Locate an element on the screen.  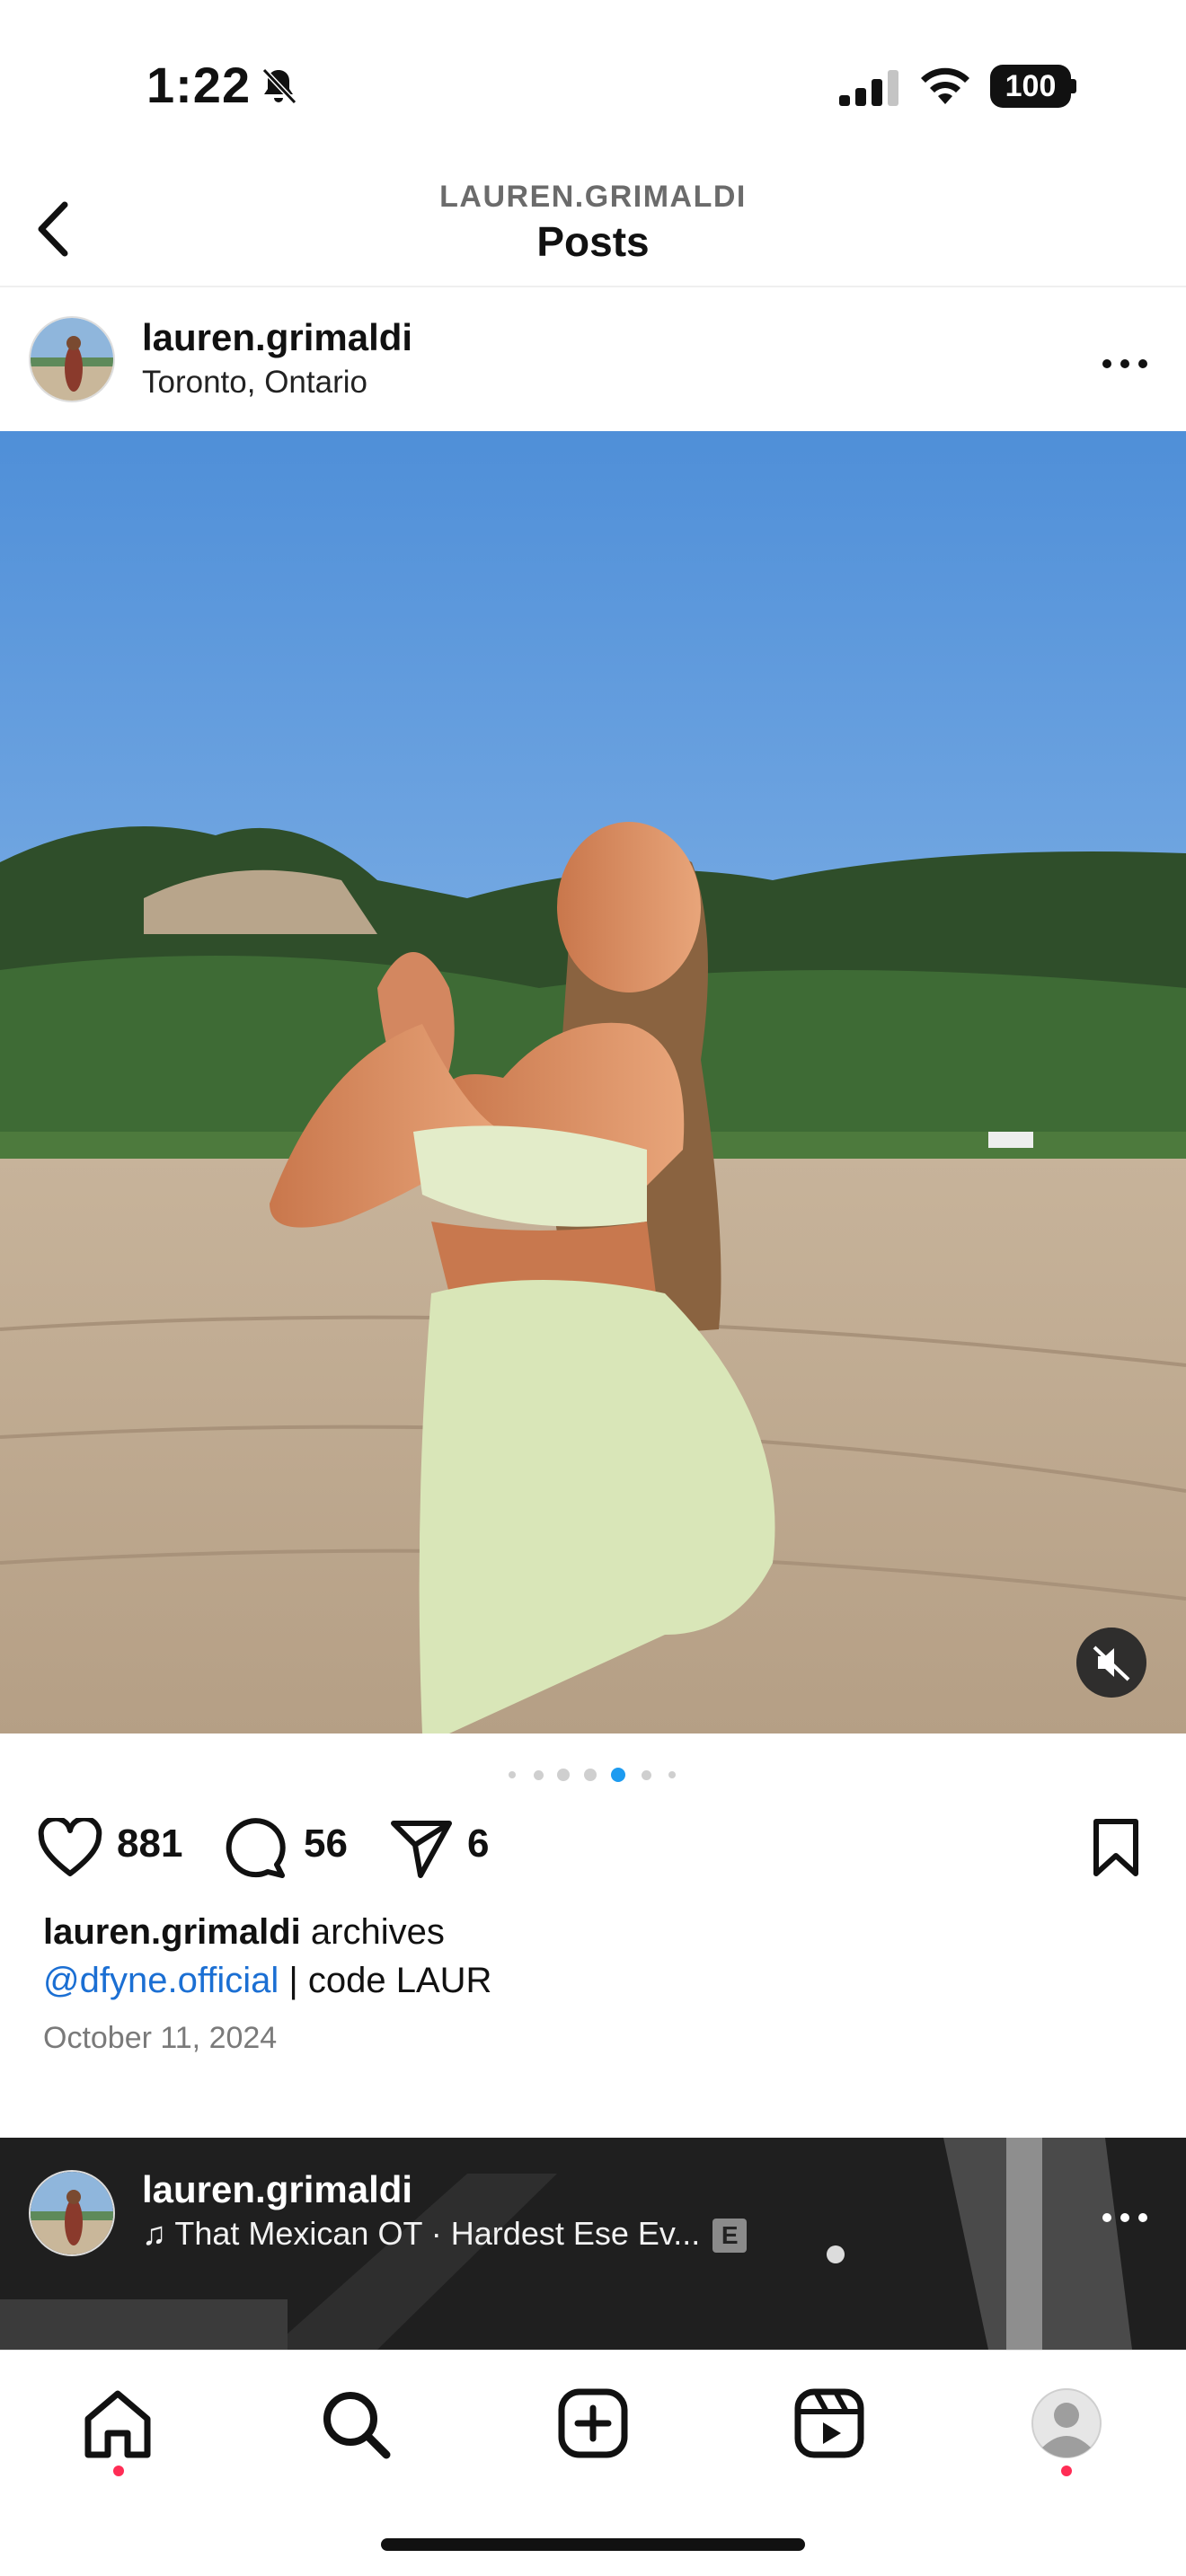
next-post-music: ♫ That Mexican OT · Hardest Ese Ev... E is located at coordinates (445, 2234).